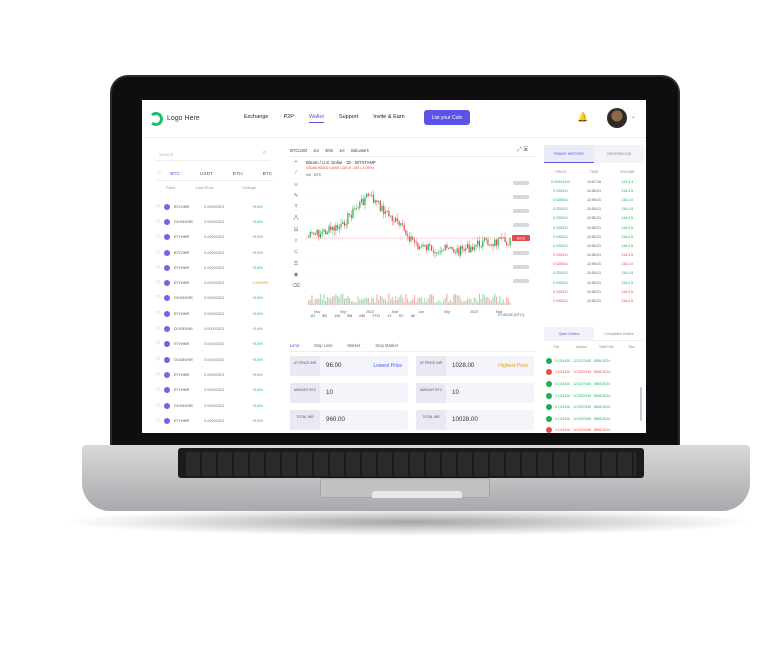  Describe the element at coordinates (619, 154) in the screenshot. I see `tab-orderbook: ORDERBOOK` at that location.